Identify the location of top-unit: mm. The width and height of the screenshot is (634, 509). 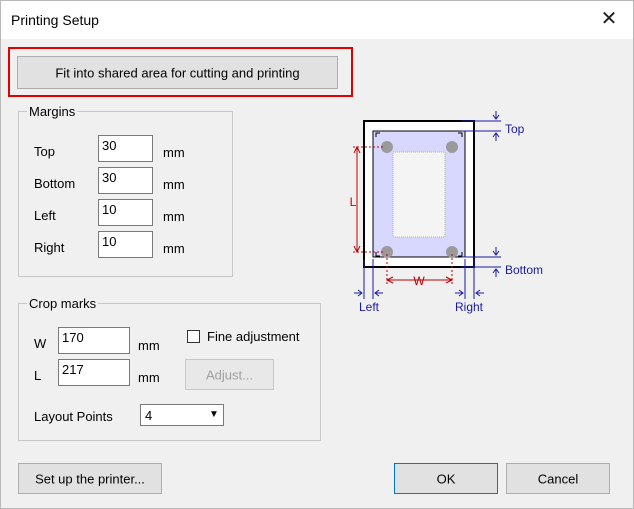
(174, 152).